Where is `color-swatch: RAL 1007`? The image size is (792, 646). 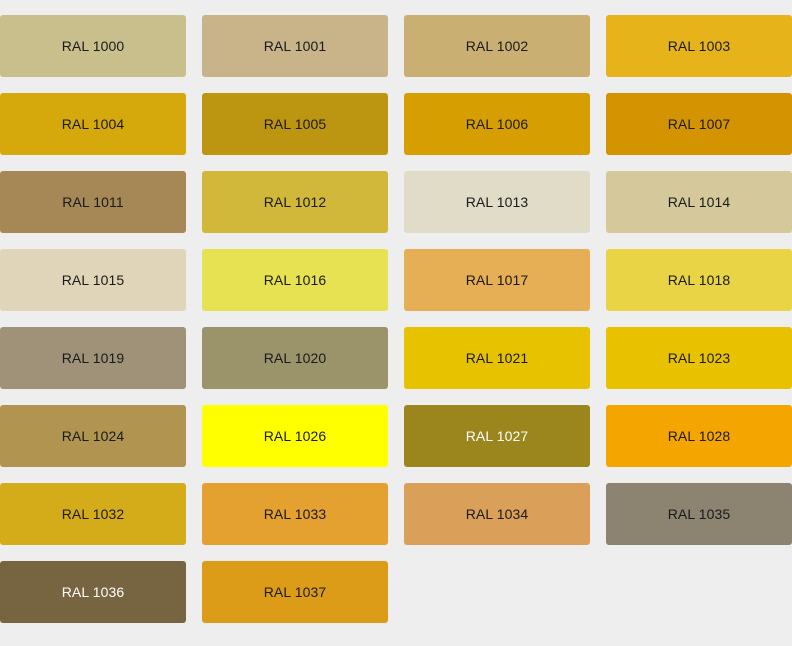 color-swatch: RAL 1007 is located at coordinates (699, 124).